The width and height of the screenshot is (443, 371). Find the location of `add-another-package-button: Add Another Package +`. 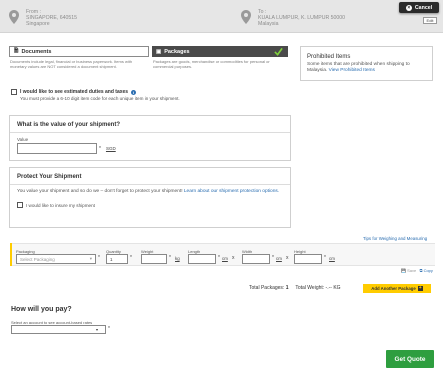

add-another-package-button: Add Another Package + is located at coordinates (397, 288).